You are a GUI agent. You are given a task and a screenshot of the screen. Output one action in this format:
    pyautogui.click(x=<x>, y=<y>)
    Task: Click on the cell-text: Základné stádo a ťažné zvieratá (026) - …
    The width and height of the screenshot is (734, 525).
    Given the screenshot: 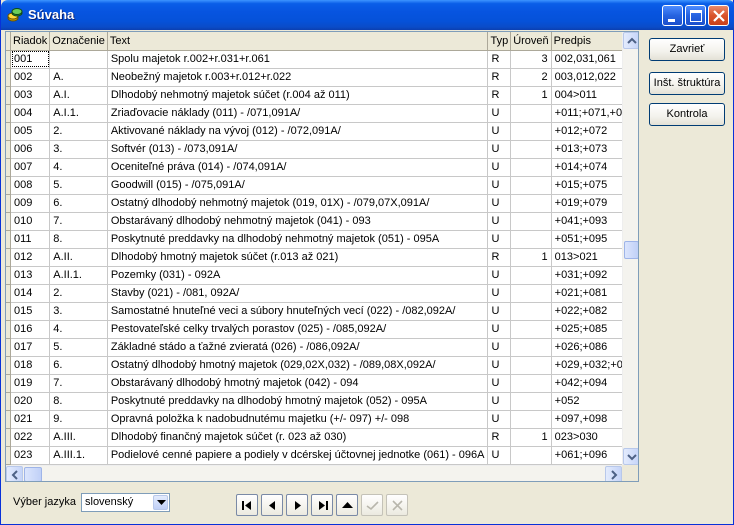 What is the action you would take?
    pyautogui.click(x=298, y=347)
    